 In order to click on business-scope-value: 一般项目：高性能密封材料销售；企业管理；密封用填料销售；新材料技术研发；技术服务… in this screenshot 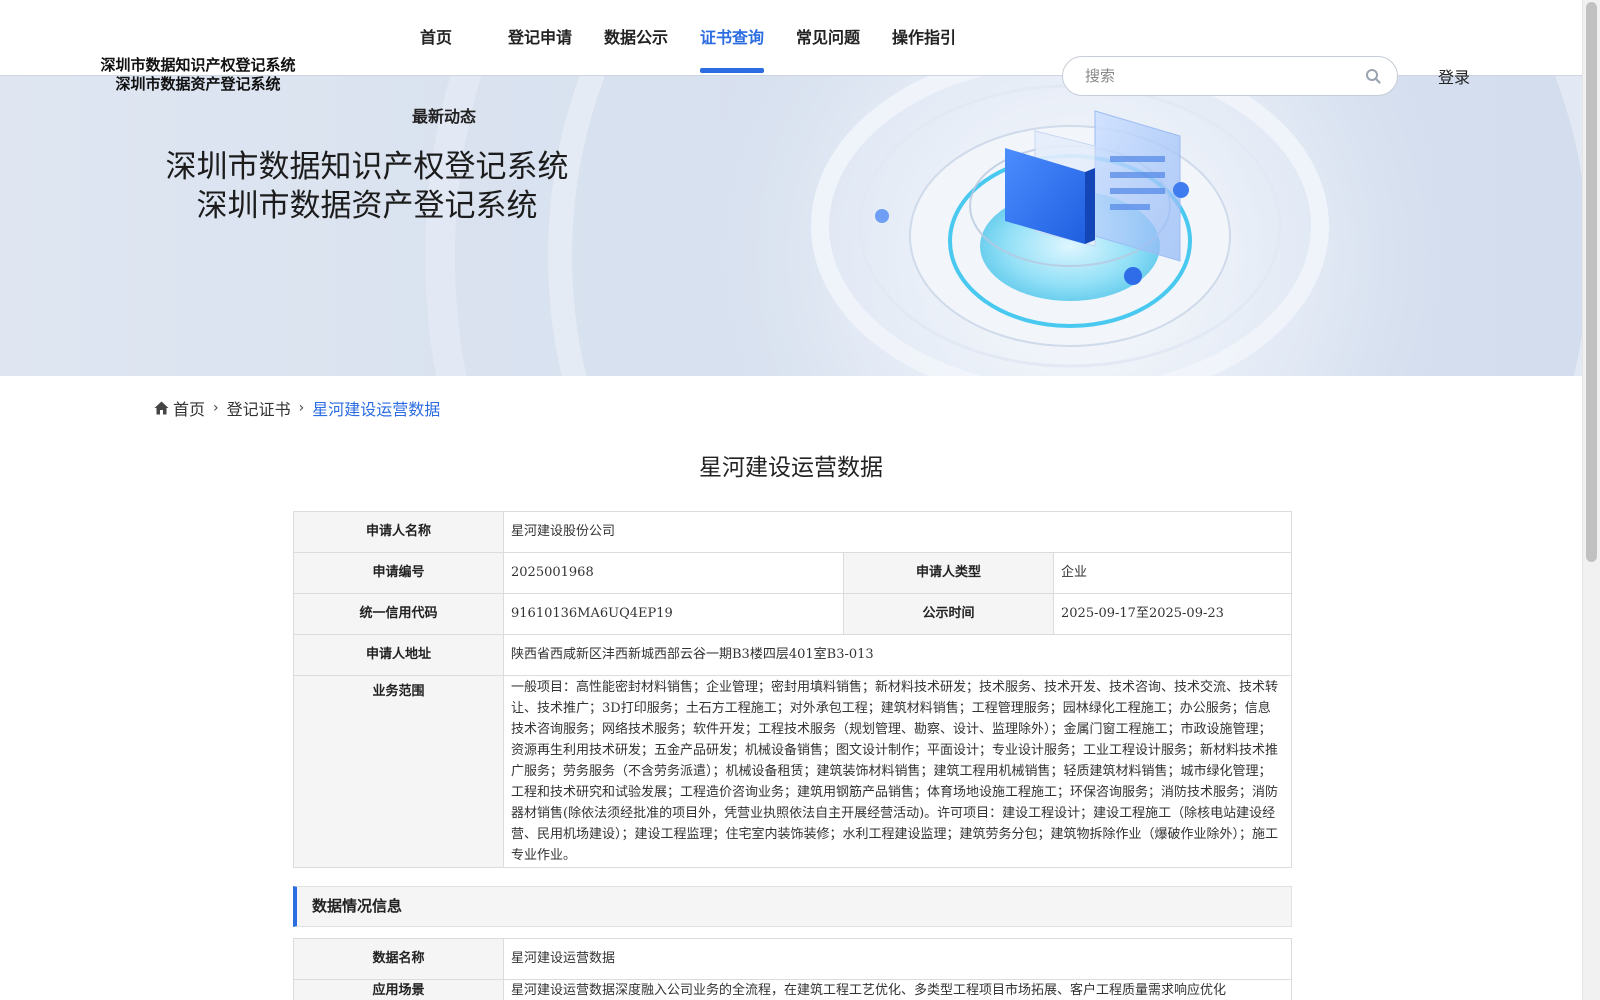, I will do `click(897, 771)`.